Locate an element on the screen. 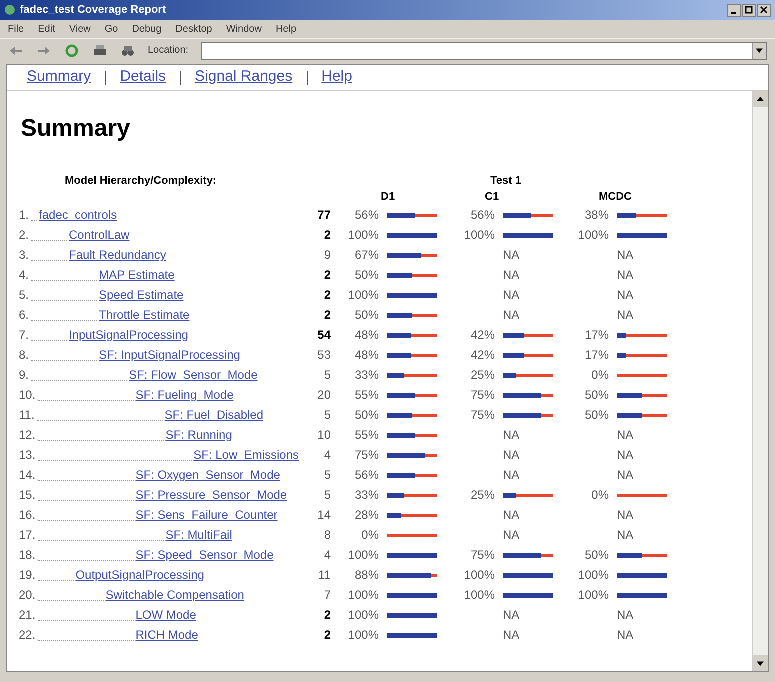  complexity-value: 20 is located at coordinates (324, 395).